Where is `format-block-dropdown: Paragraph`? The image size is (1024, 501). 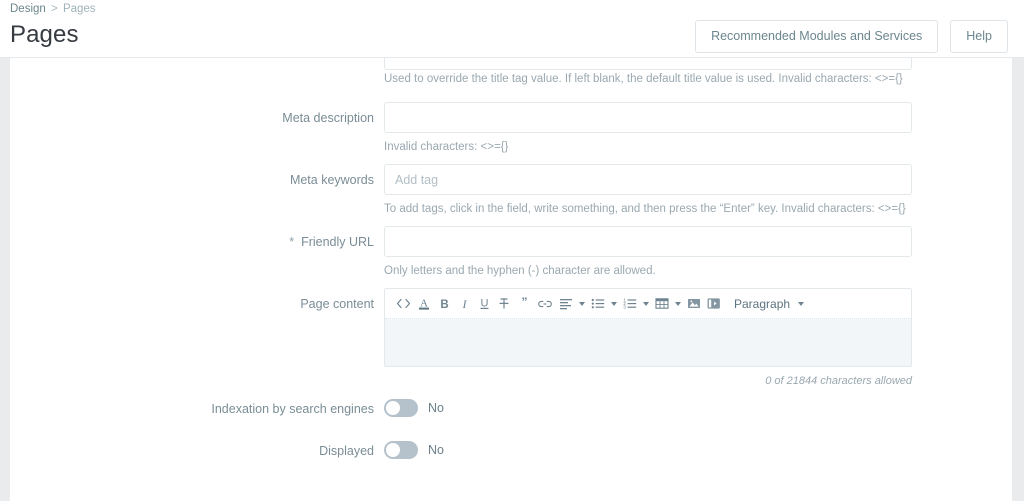 format-block-dropdown: Paragraph is located at coordinates (770, 304).